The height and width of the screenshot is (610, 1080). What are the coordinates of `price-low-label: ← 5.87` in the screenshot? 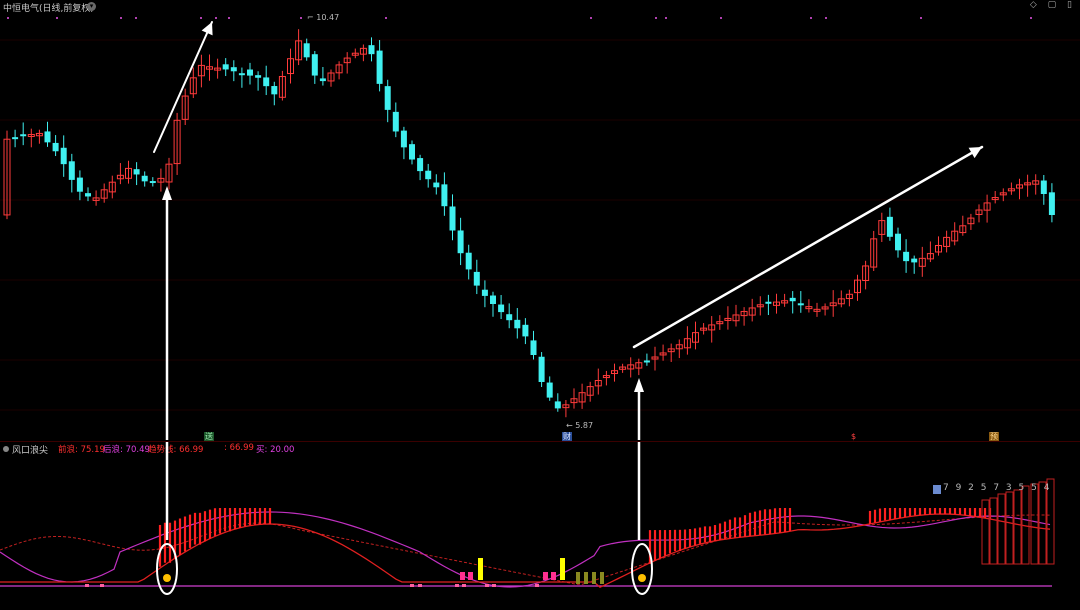 It's located at (580, 425).